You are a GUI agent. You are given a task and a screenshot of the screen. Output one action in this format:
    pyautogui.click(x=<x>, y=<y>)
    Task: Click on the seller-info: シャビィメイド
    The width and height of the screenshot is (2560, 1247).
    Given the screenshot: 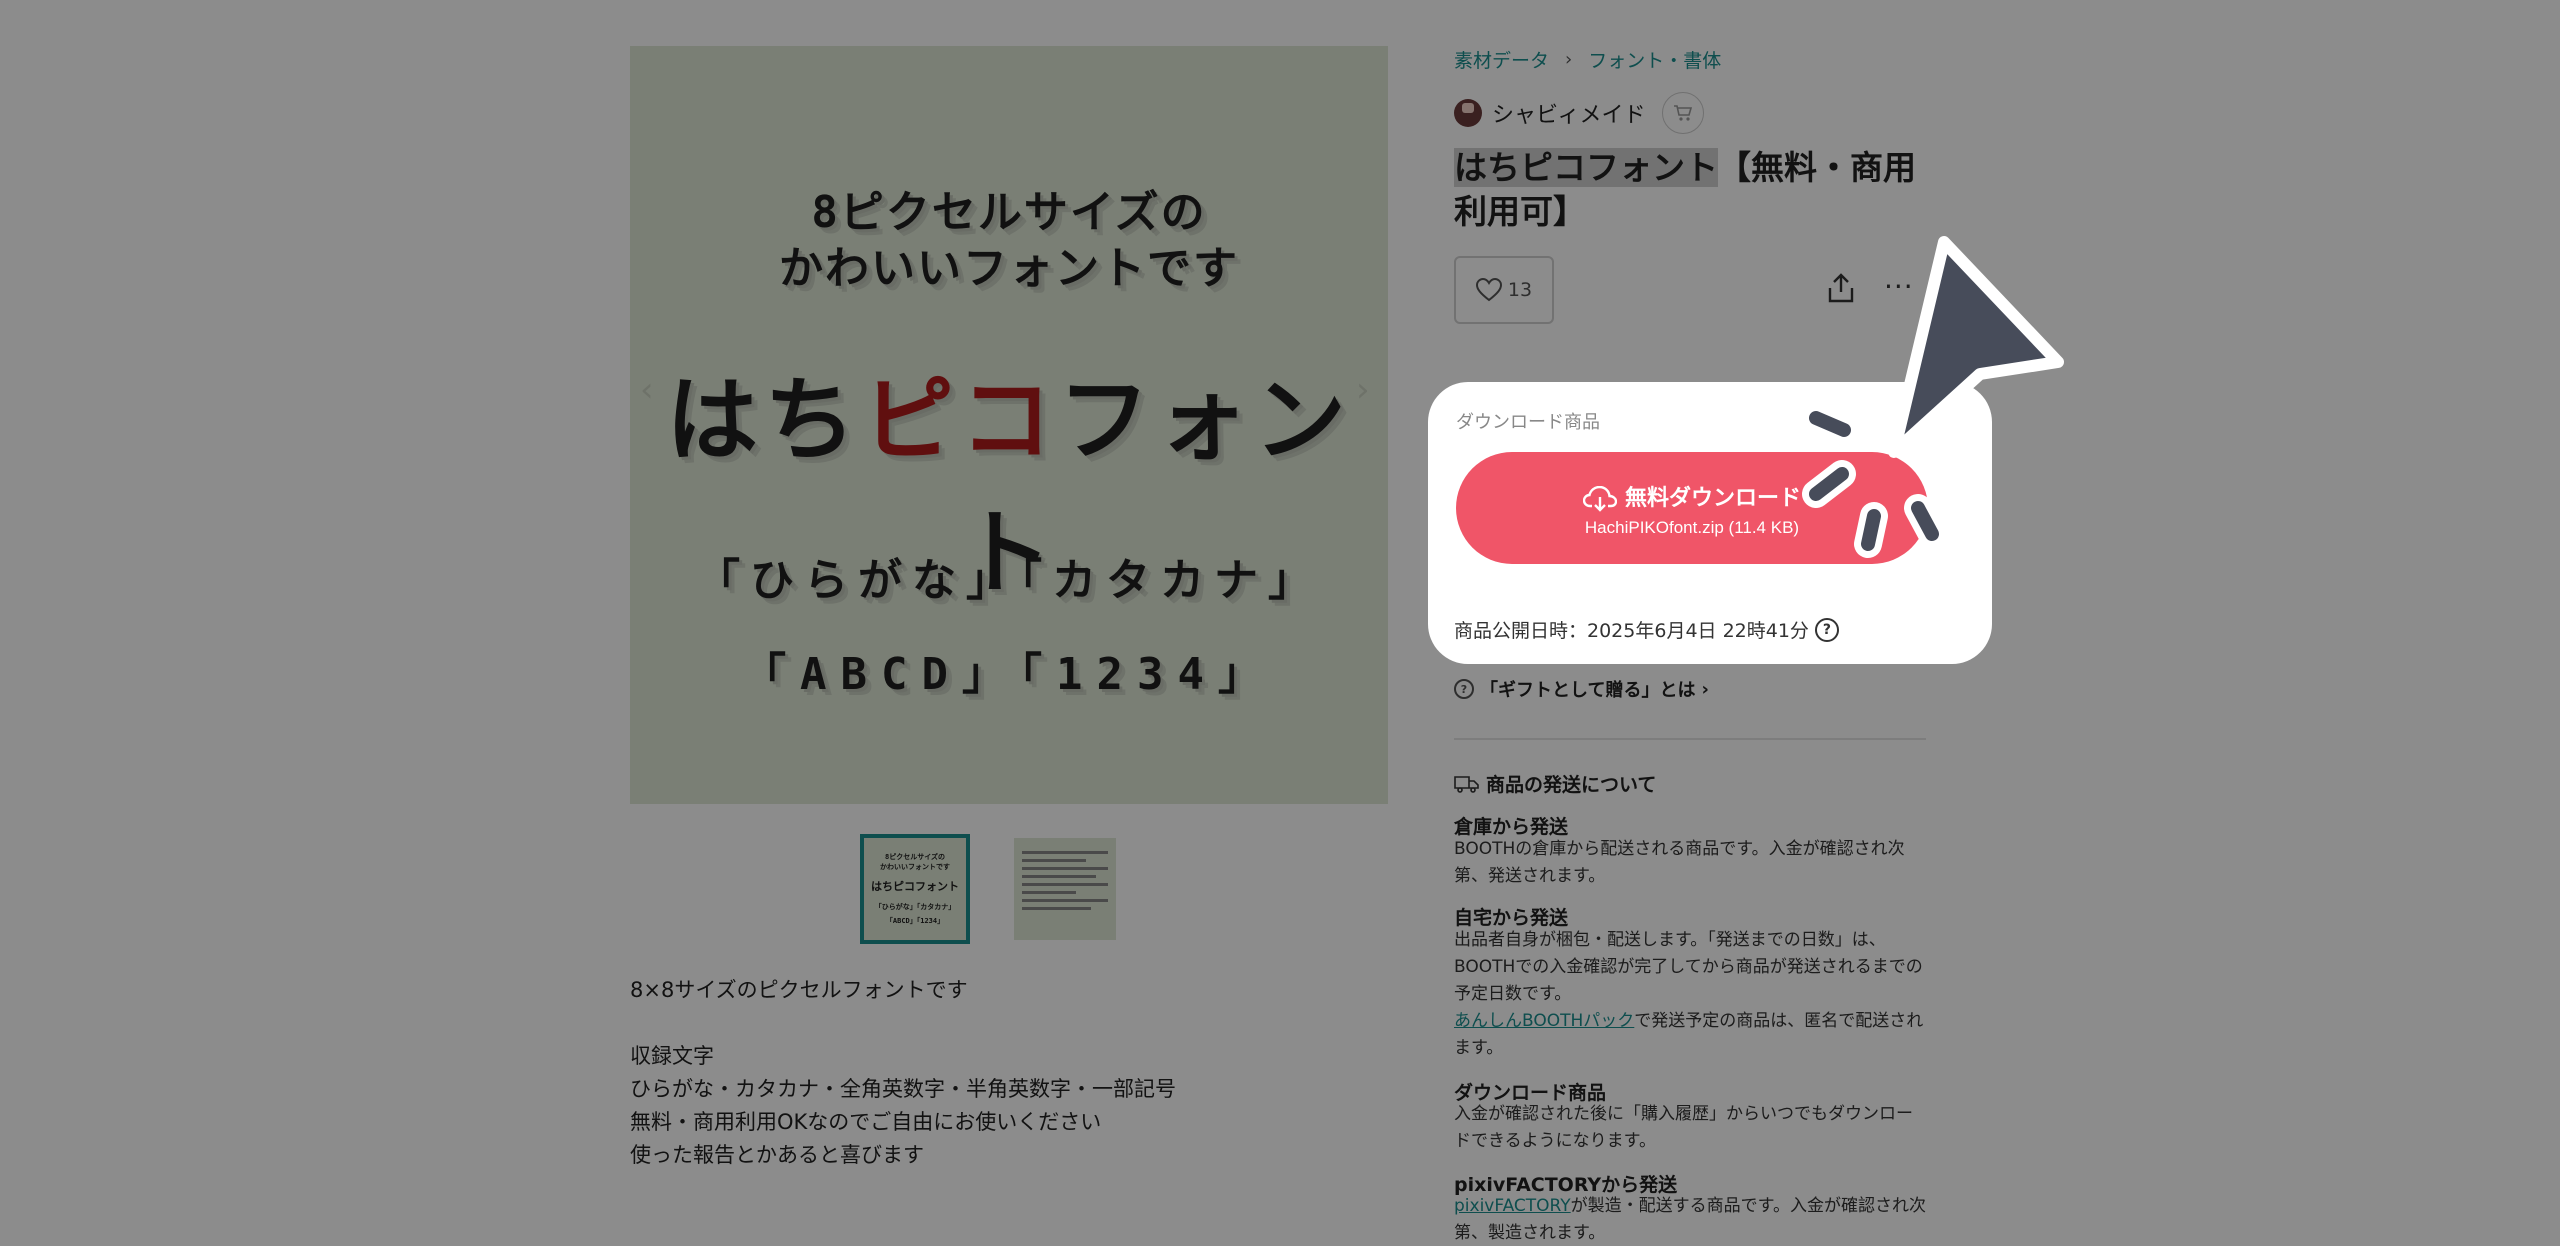 What is the action you would take?
    pyautogui.click(x=1579, y=113)
    